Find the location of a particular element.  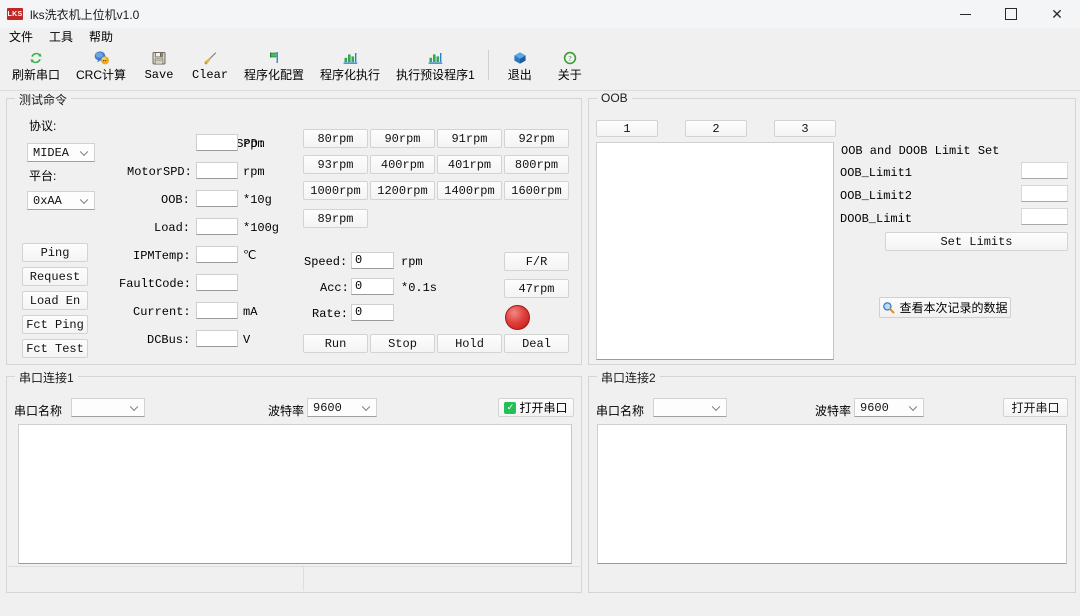

rpm47-button: 47rpm is located at coordinates (536, 288).